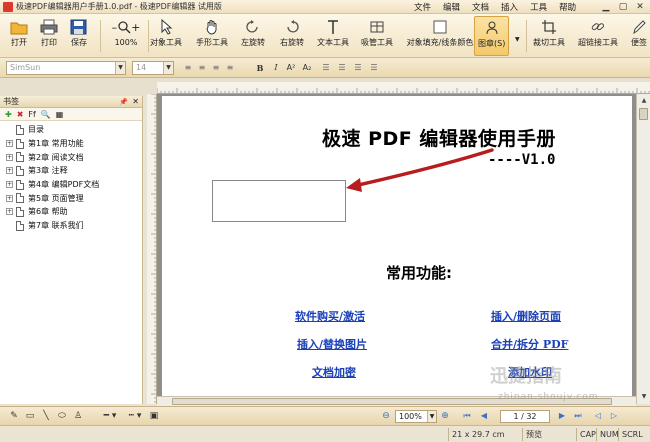  Describe the element at coordinates (529, 344) in the screenshot. I see `link-merge-split-pdf: 合并/拆分 PDF` at that location.